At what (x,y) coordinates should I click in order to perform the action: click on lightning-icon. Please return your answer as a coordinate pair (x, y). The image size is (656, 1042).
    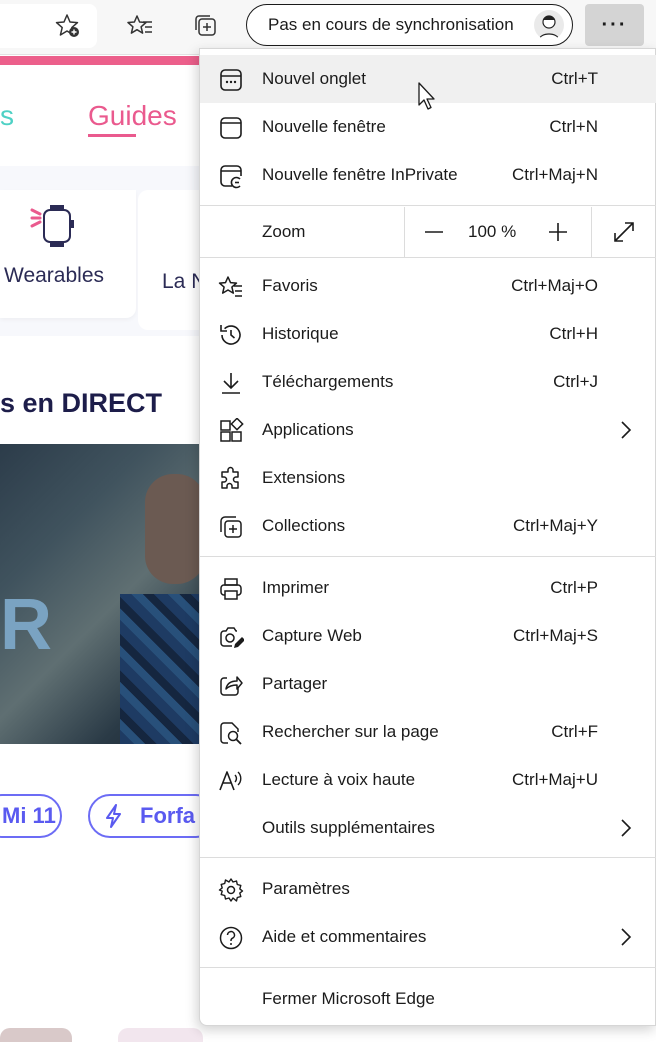
    Looking at the image, I should click on (114, 816).